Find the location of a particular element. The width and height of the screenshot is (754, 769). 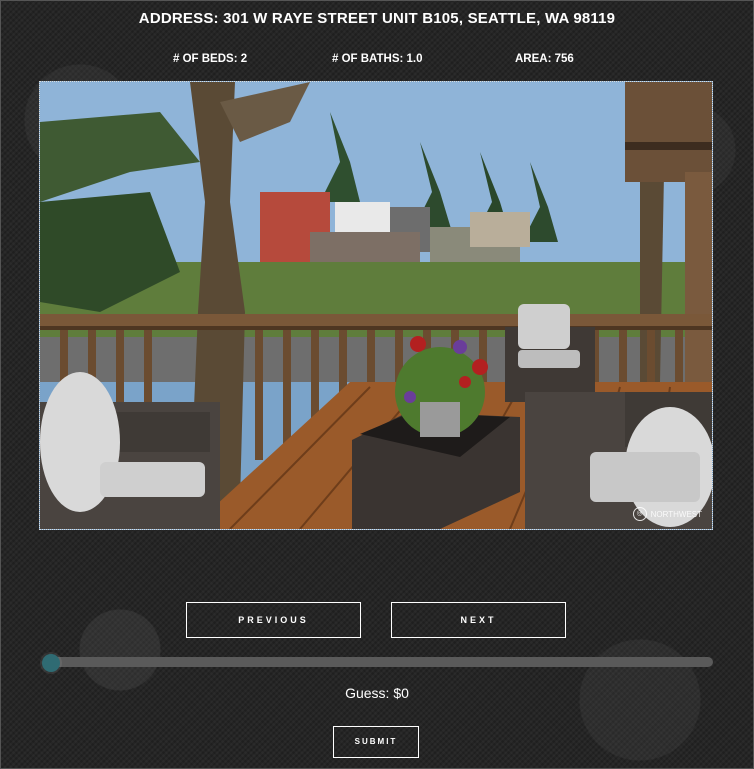

beds-count: # OF BEDS: 2 is located at coordinates (210, 59).